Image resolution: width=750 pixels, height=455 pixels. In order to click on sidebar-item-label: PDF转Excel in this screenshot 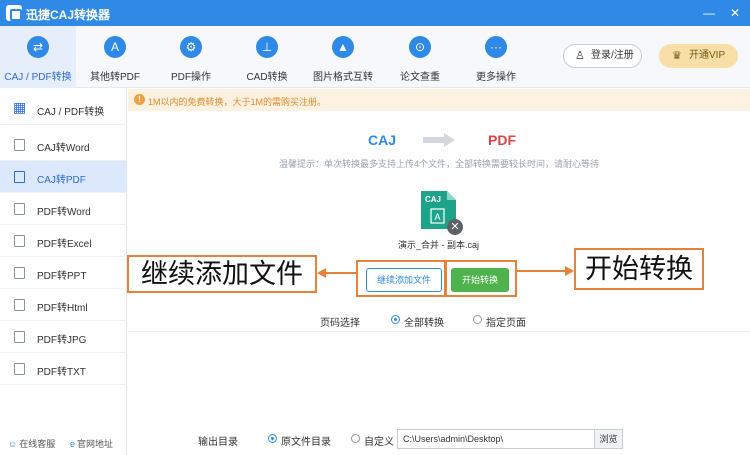, I will do `click(64, 244)`.